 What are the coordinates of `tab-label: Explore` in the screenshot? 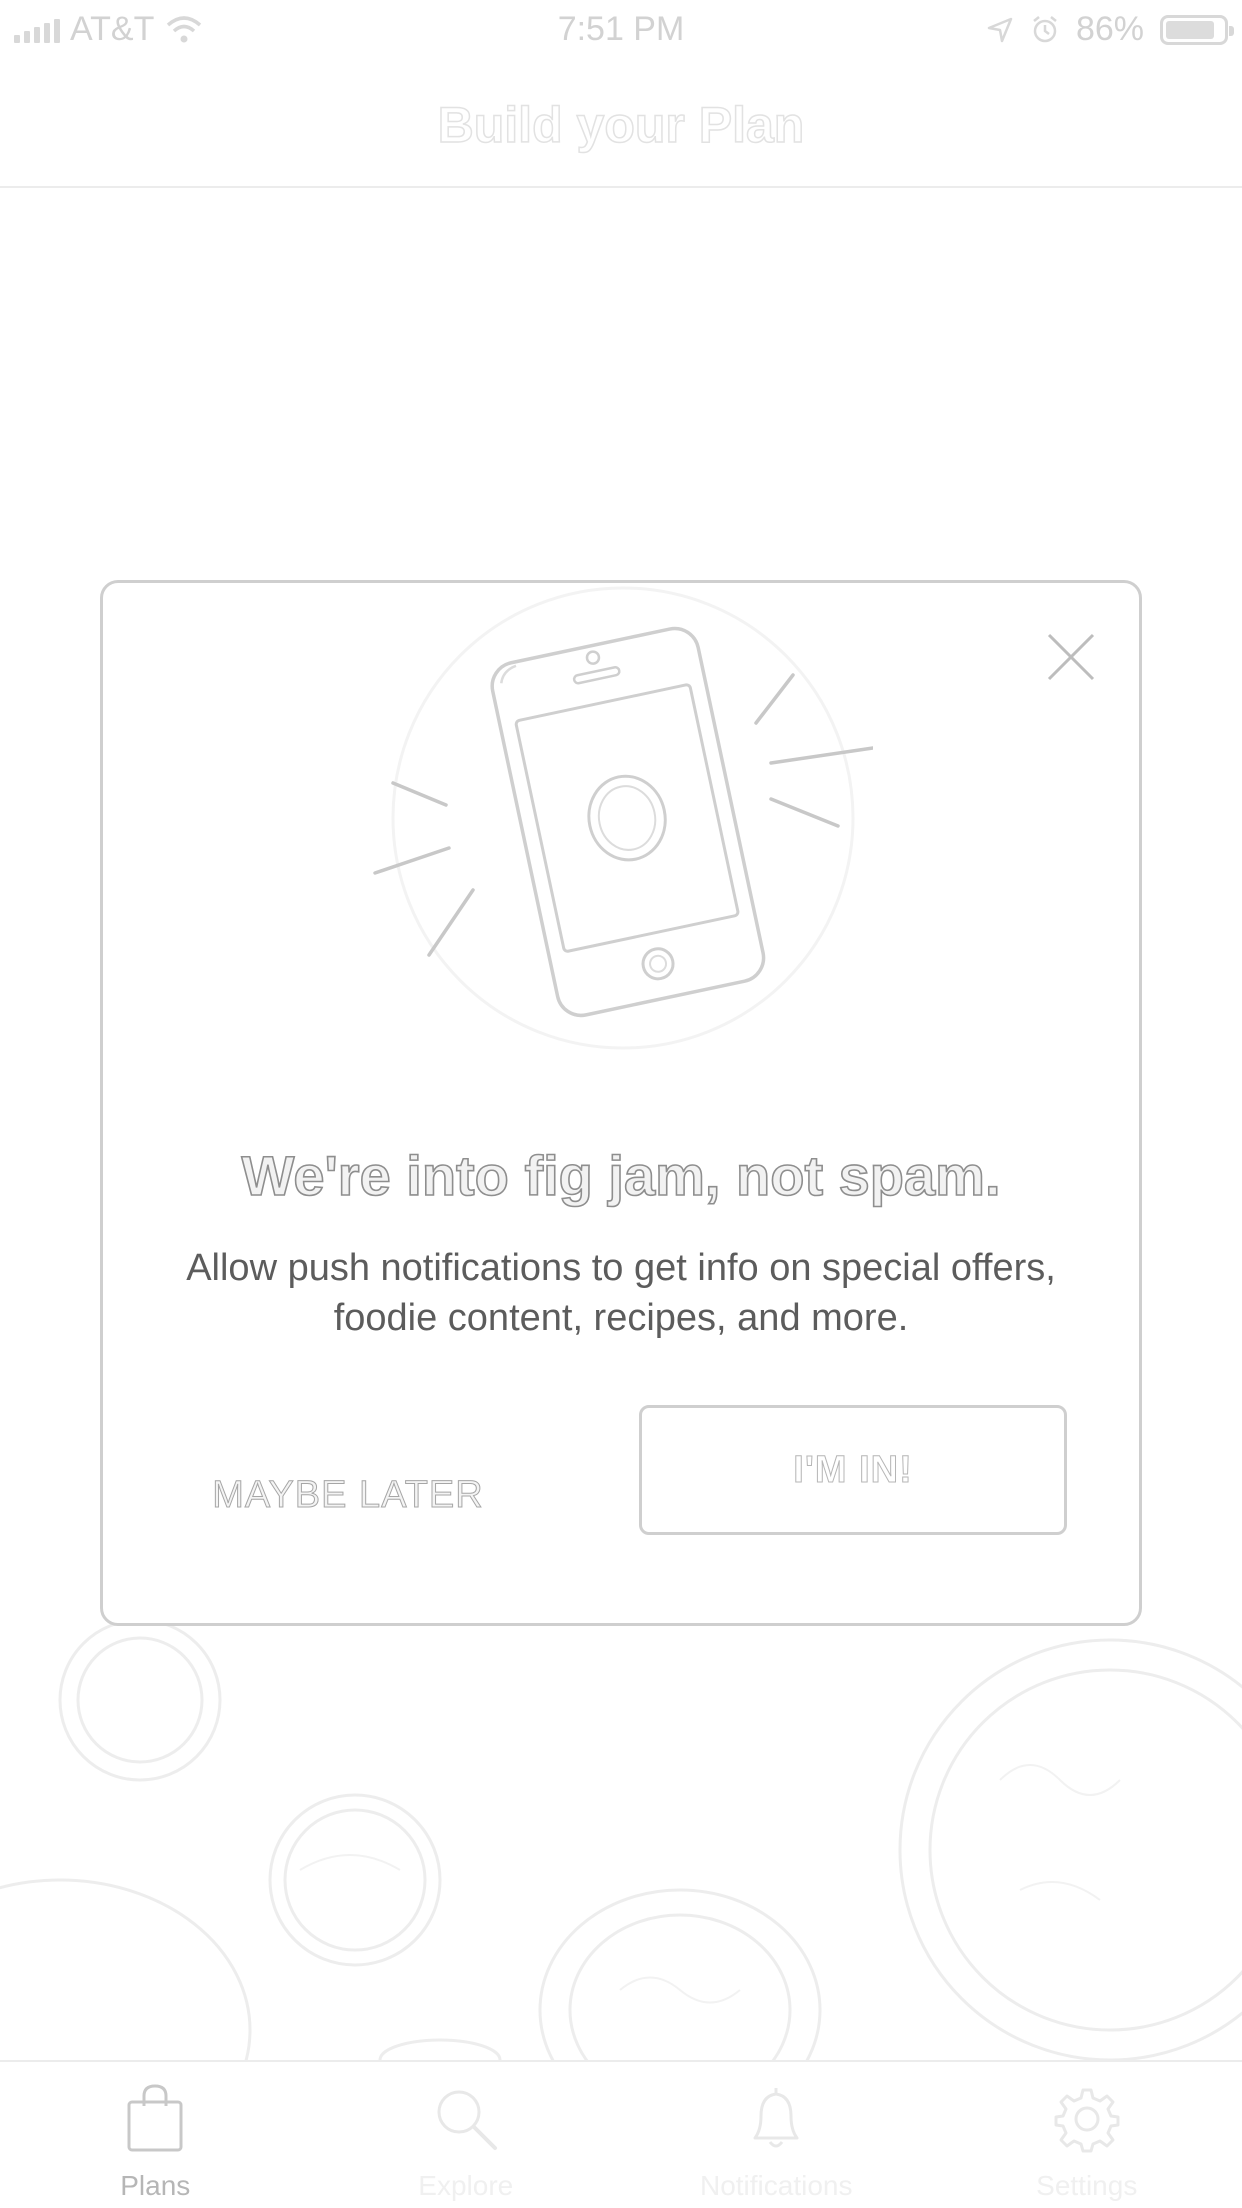 It's located at (466, 2185).